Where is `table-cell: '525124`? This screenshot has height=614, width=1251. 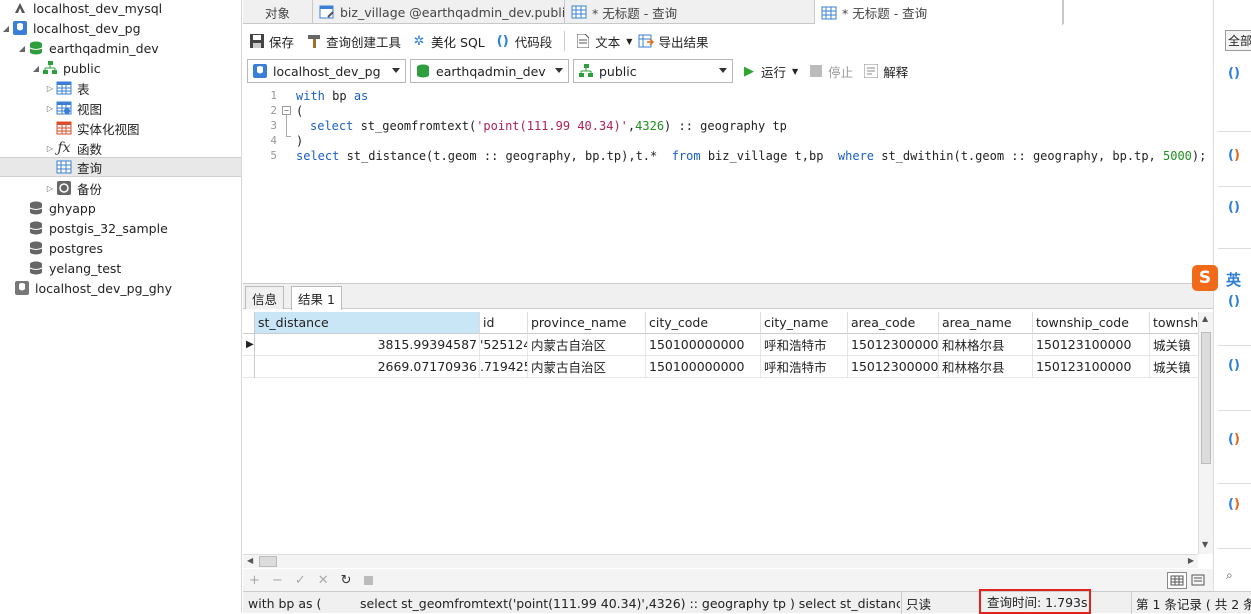
table-cell: '525124 is located at coordinates (504, 345).